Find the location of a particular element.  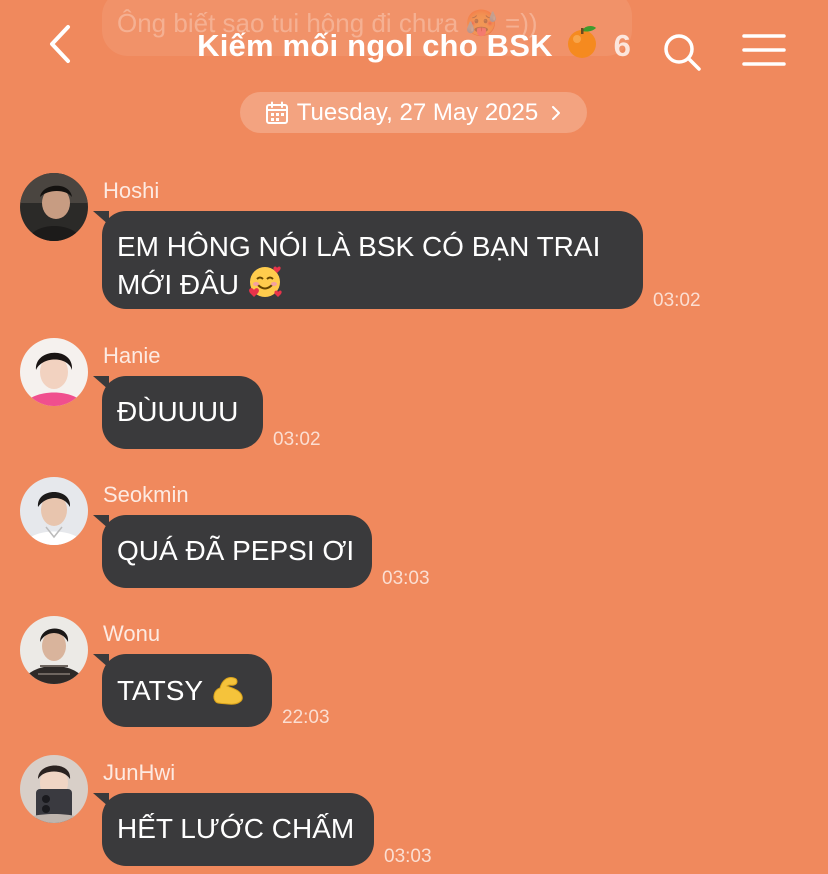

menu-icon is located at coordinates (764, 50).